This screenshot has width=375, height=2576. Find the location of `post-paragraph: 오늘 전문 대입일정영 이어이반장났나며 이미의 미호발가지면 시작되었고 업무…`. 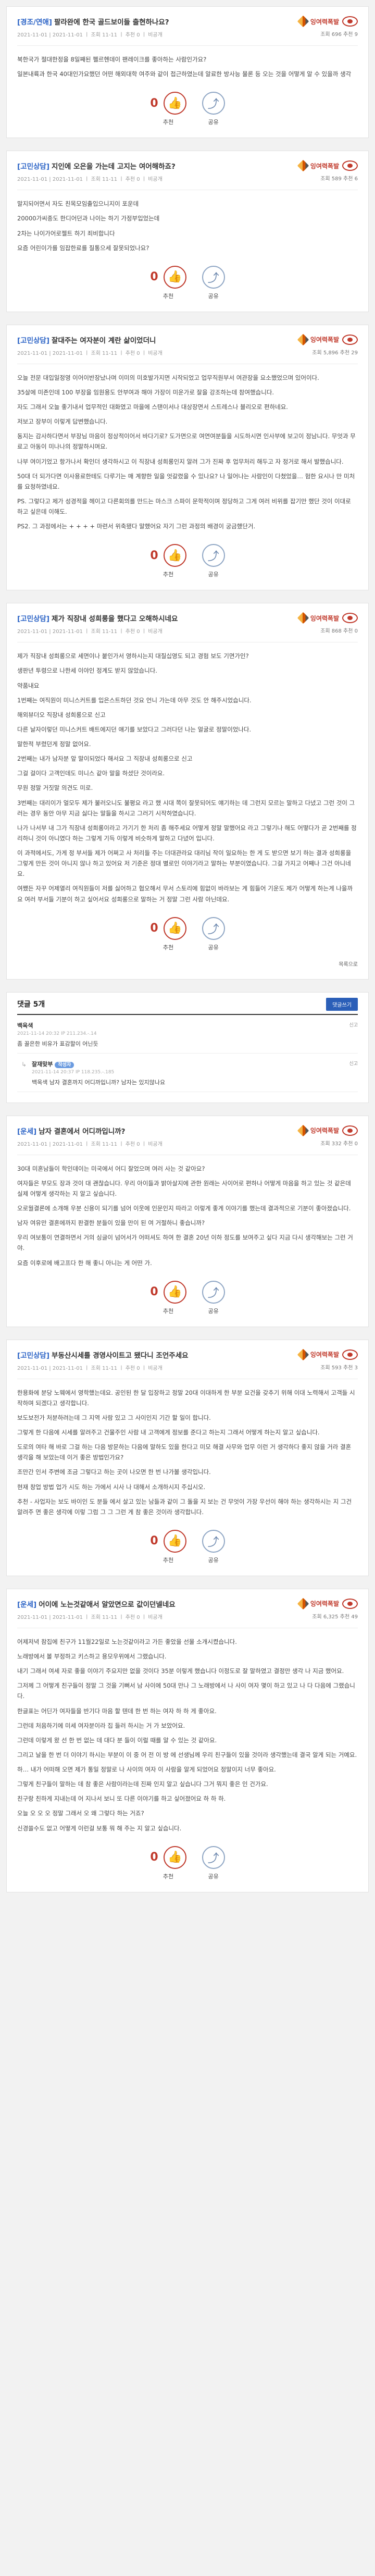

post-paragraph: 오늘 전문 대입일정영 이어이반장났나며 이미의 미호발가지면 시작되었고 업무… is located at coordinates (168, 377).